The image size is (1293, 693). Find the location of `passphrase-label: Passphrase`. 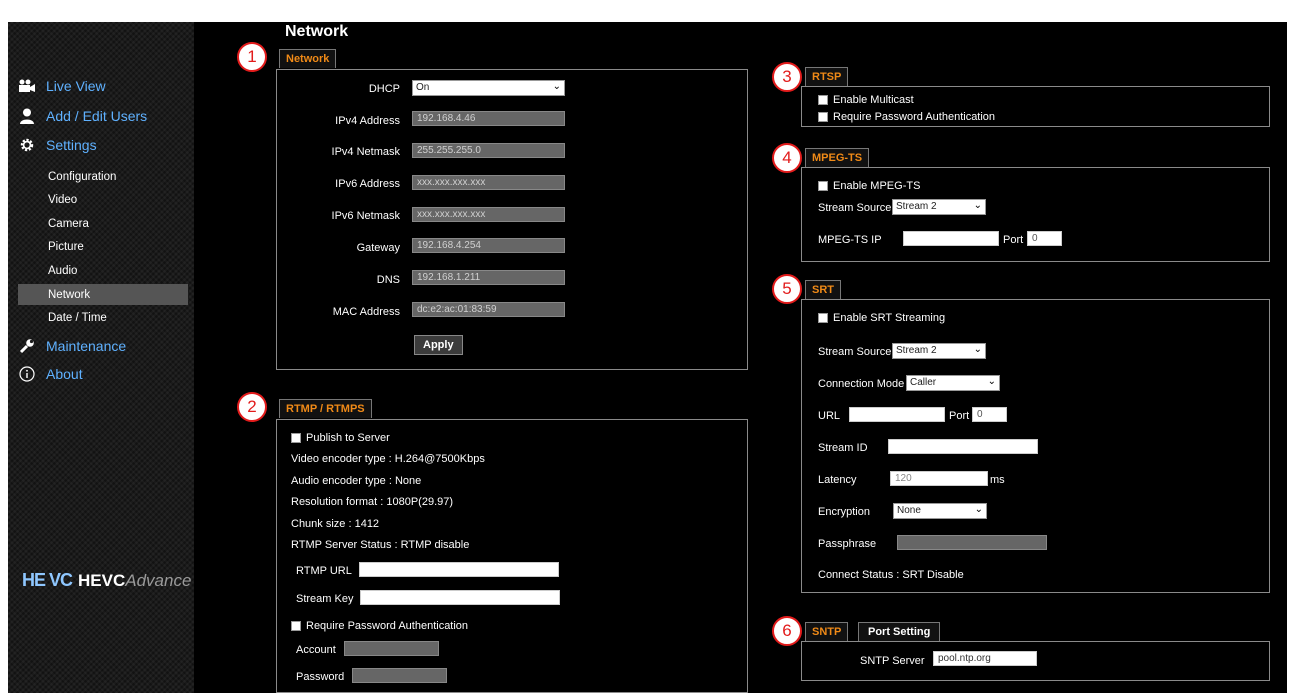

passphrase-label: Passphrase is located at coordinates (847, 544).